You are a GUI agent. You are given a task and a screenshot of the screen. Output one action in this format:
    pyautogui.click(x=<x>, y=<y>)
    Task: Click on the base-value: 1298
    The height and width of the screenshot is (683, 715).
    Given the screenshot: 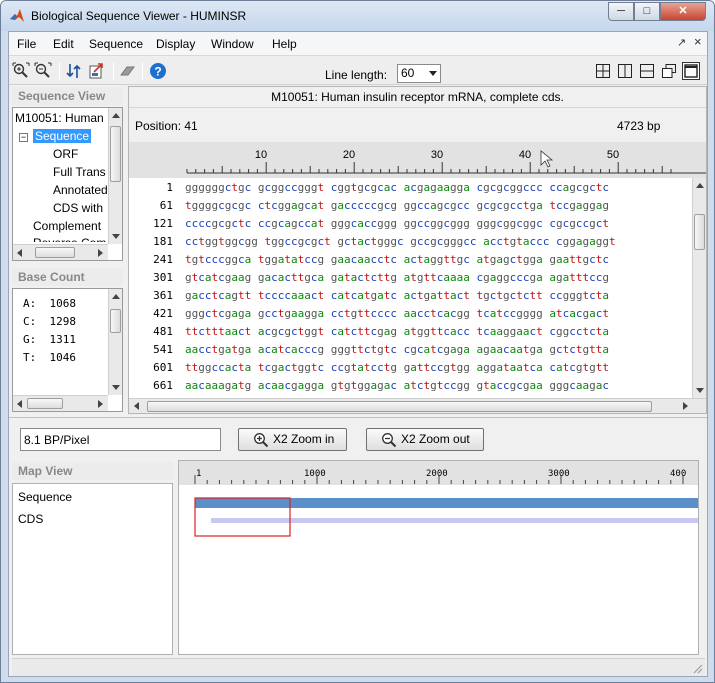 What is the action you would take?
    pyautogui.click(x=63, y=321)
    